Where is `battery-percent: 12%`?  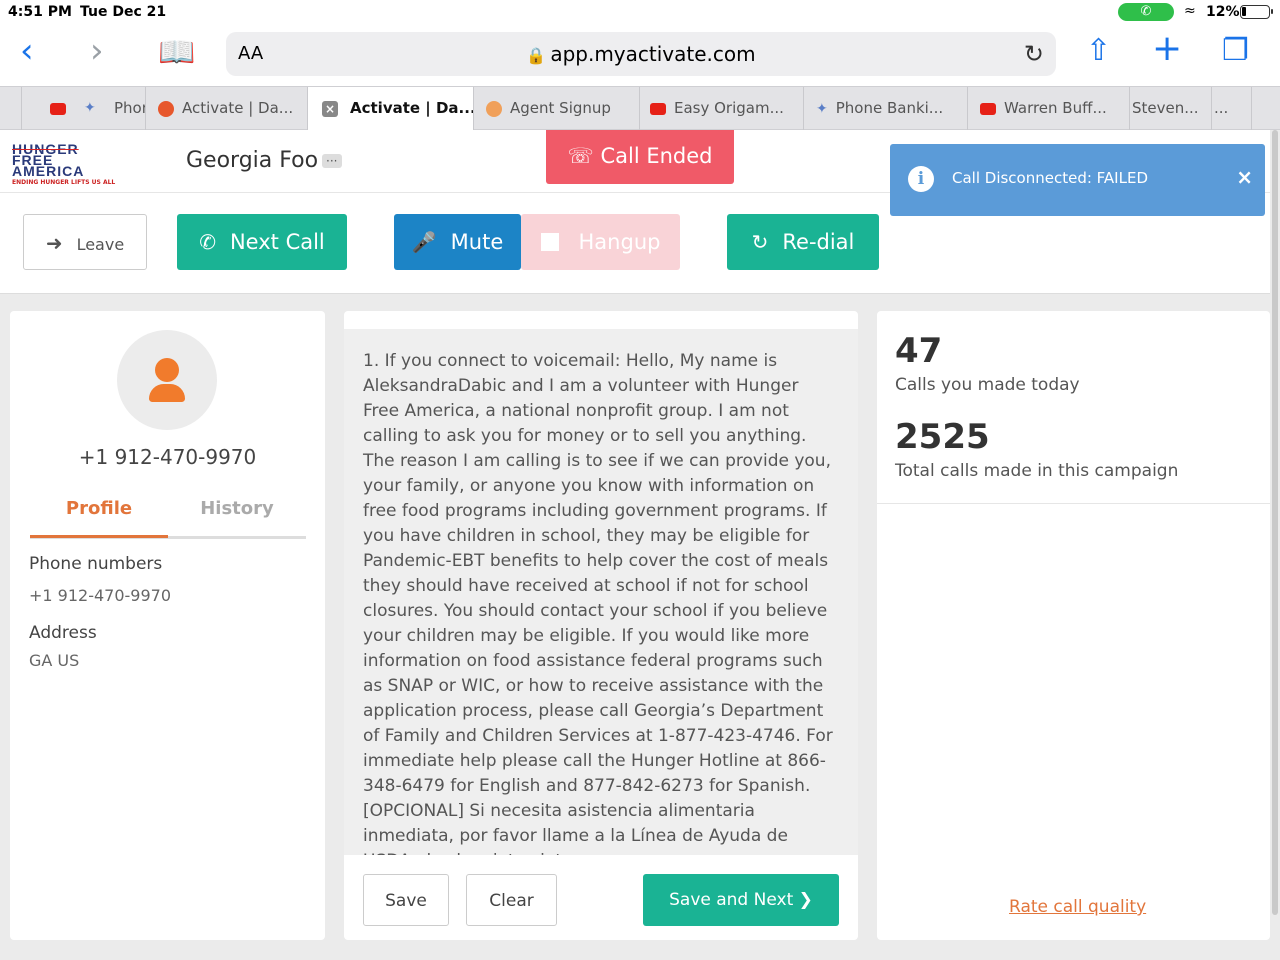 battery-percent: 12% is located at coordinates (1223, 12).